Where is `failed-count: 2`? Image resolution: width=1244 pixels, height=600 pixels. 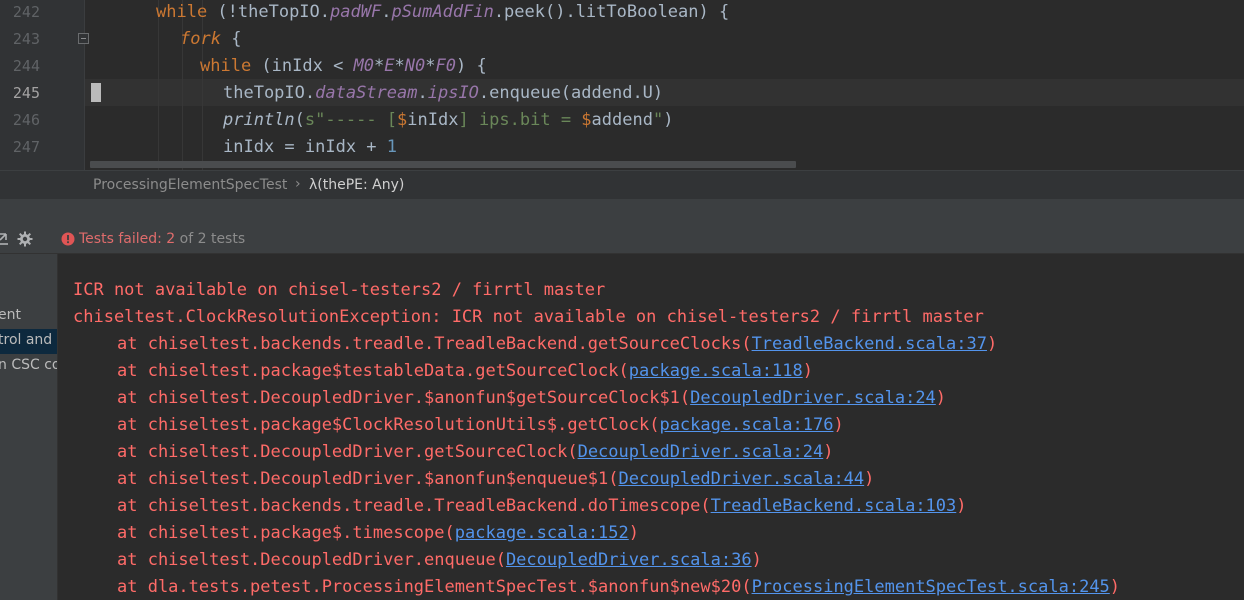
failed-count: 2 is located at coordinates (171, 239).